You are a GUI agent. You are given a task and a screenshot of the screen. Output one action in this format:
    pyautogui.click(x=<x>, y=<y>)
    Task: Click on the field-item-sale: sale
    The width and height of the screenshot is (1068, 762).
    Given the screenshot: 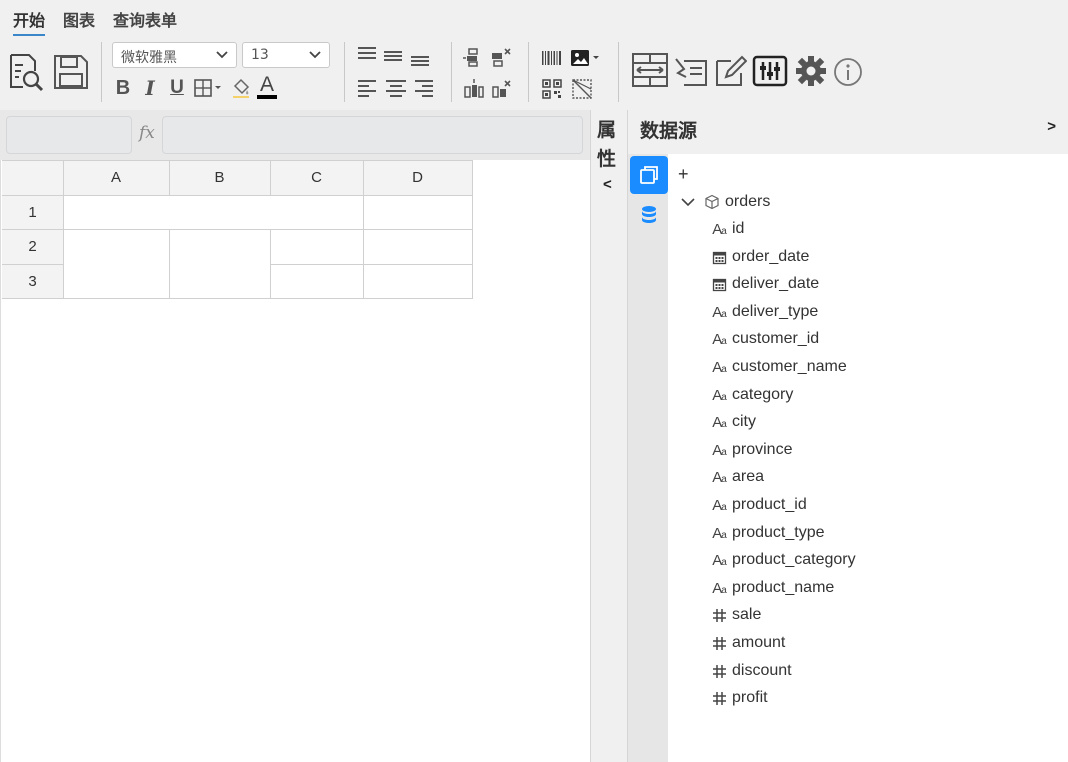 What is the action you would take?
    pyautogui.click(x=736, y=615)
    